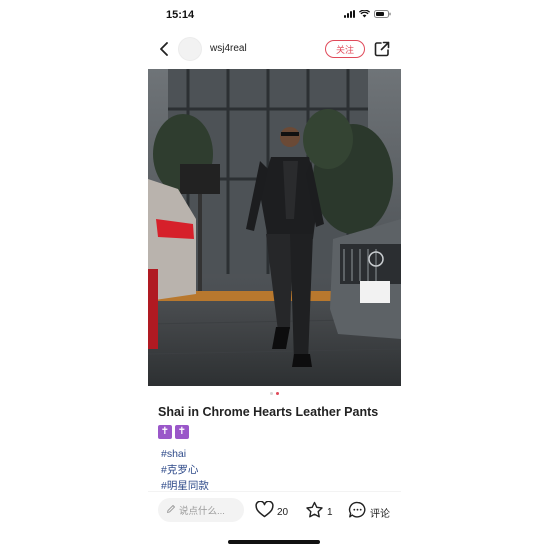 The image size is (550, 550). Describe the element at coordinates (357, 512) in the screenshot. I see `comment-bubble-icon` at that location.